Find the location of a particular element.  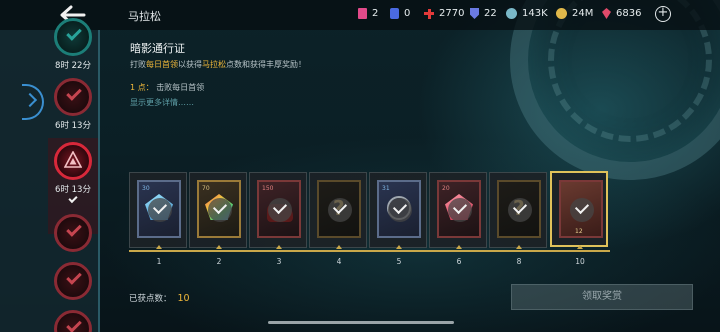

sidebar-rail is located at coordinates (99, 181).